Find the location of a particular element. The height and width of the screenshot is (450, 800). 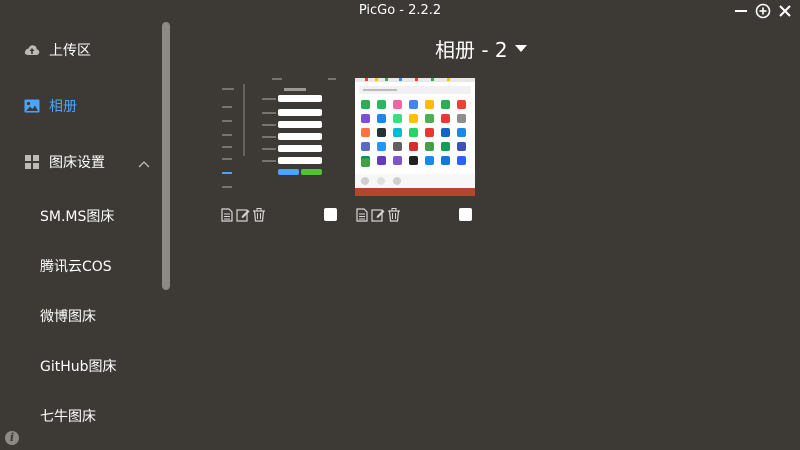

sidebar-item-label: SM.MS图床 is located at coordinates (77, 217).